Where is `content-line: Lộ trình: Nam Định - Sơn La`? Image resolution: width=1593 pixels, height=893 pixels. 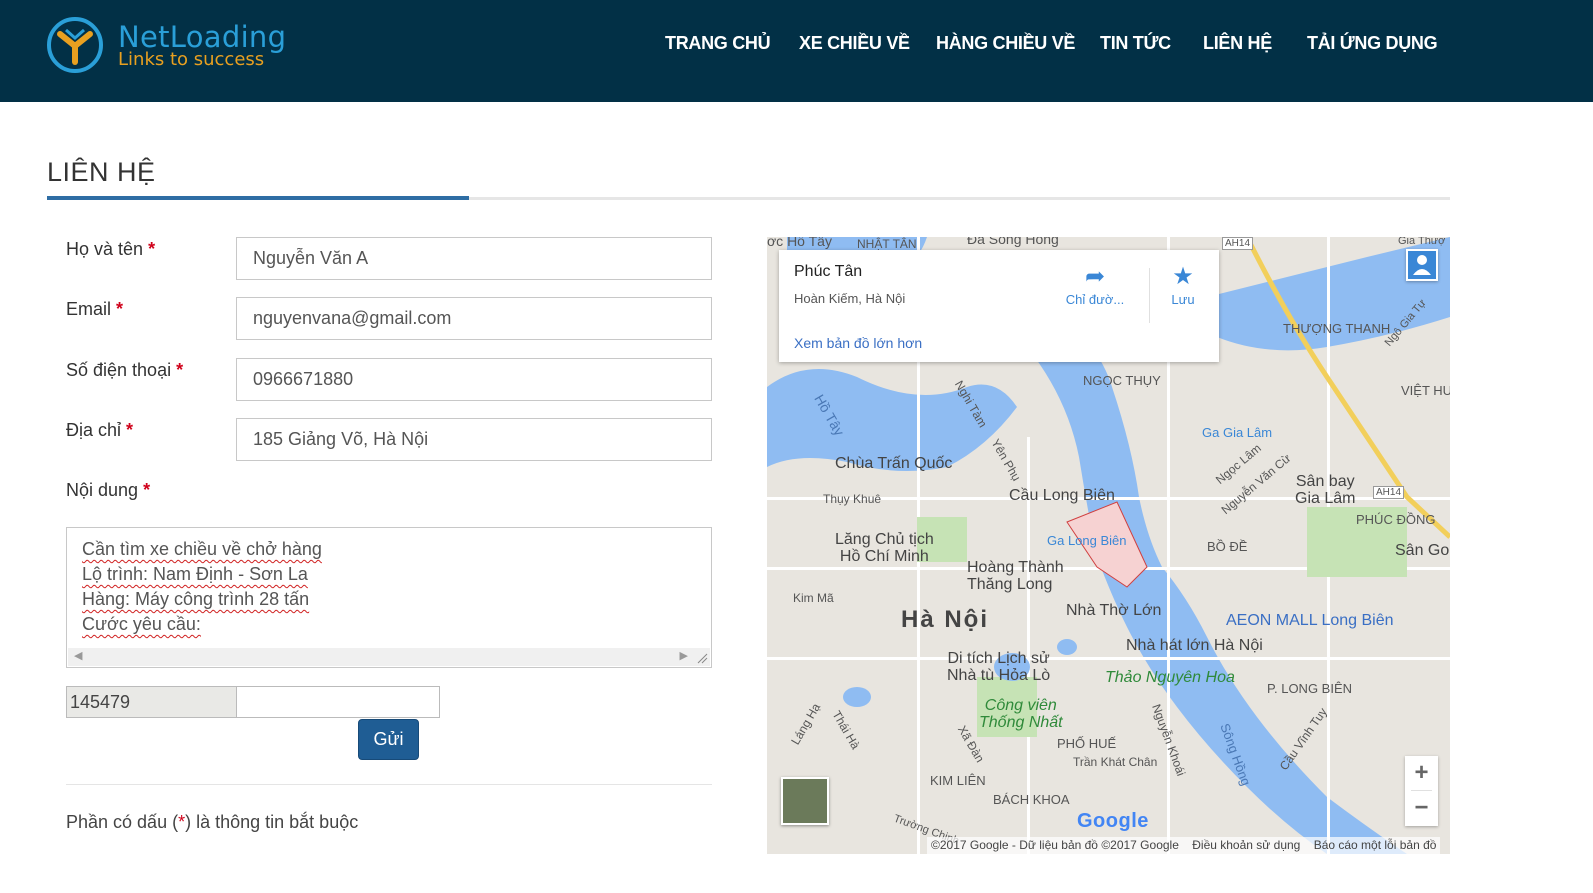 content-line: Lộ trình: Nam Định - Sơn La is located at coordinates (195, 574).